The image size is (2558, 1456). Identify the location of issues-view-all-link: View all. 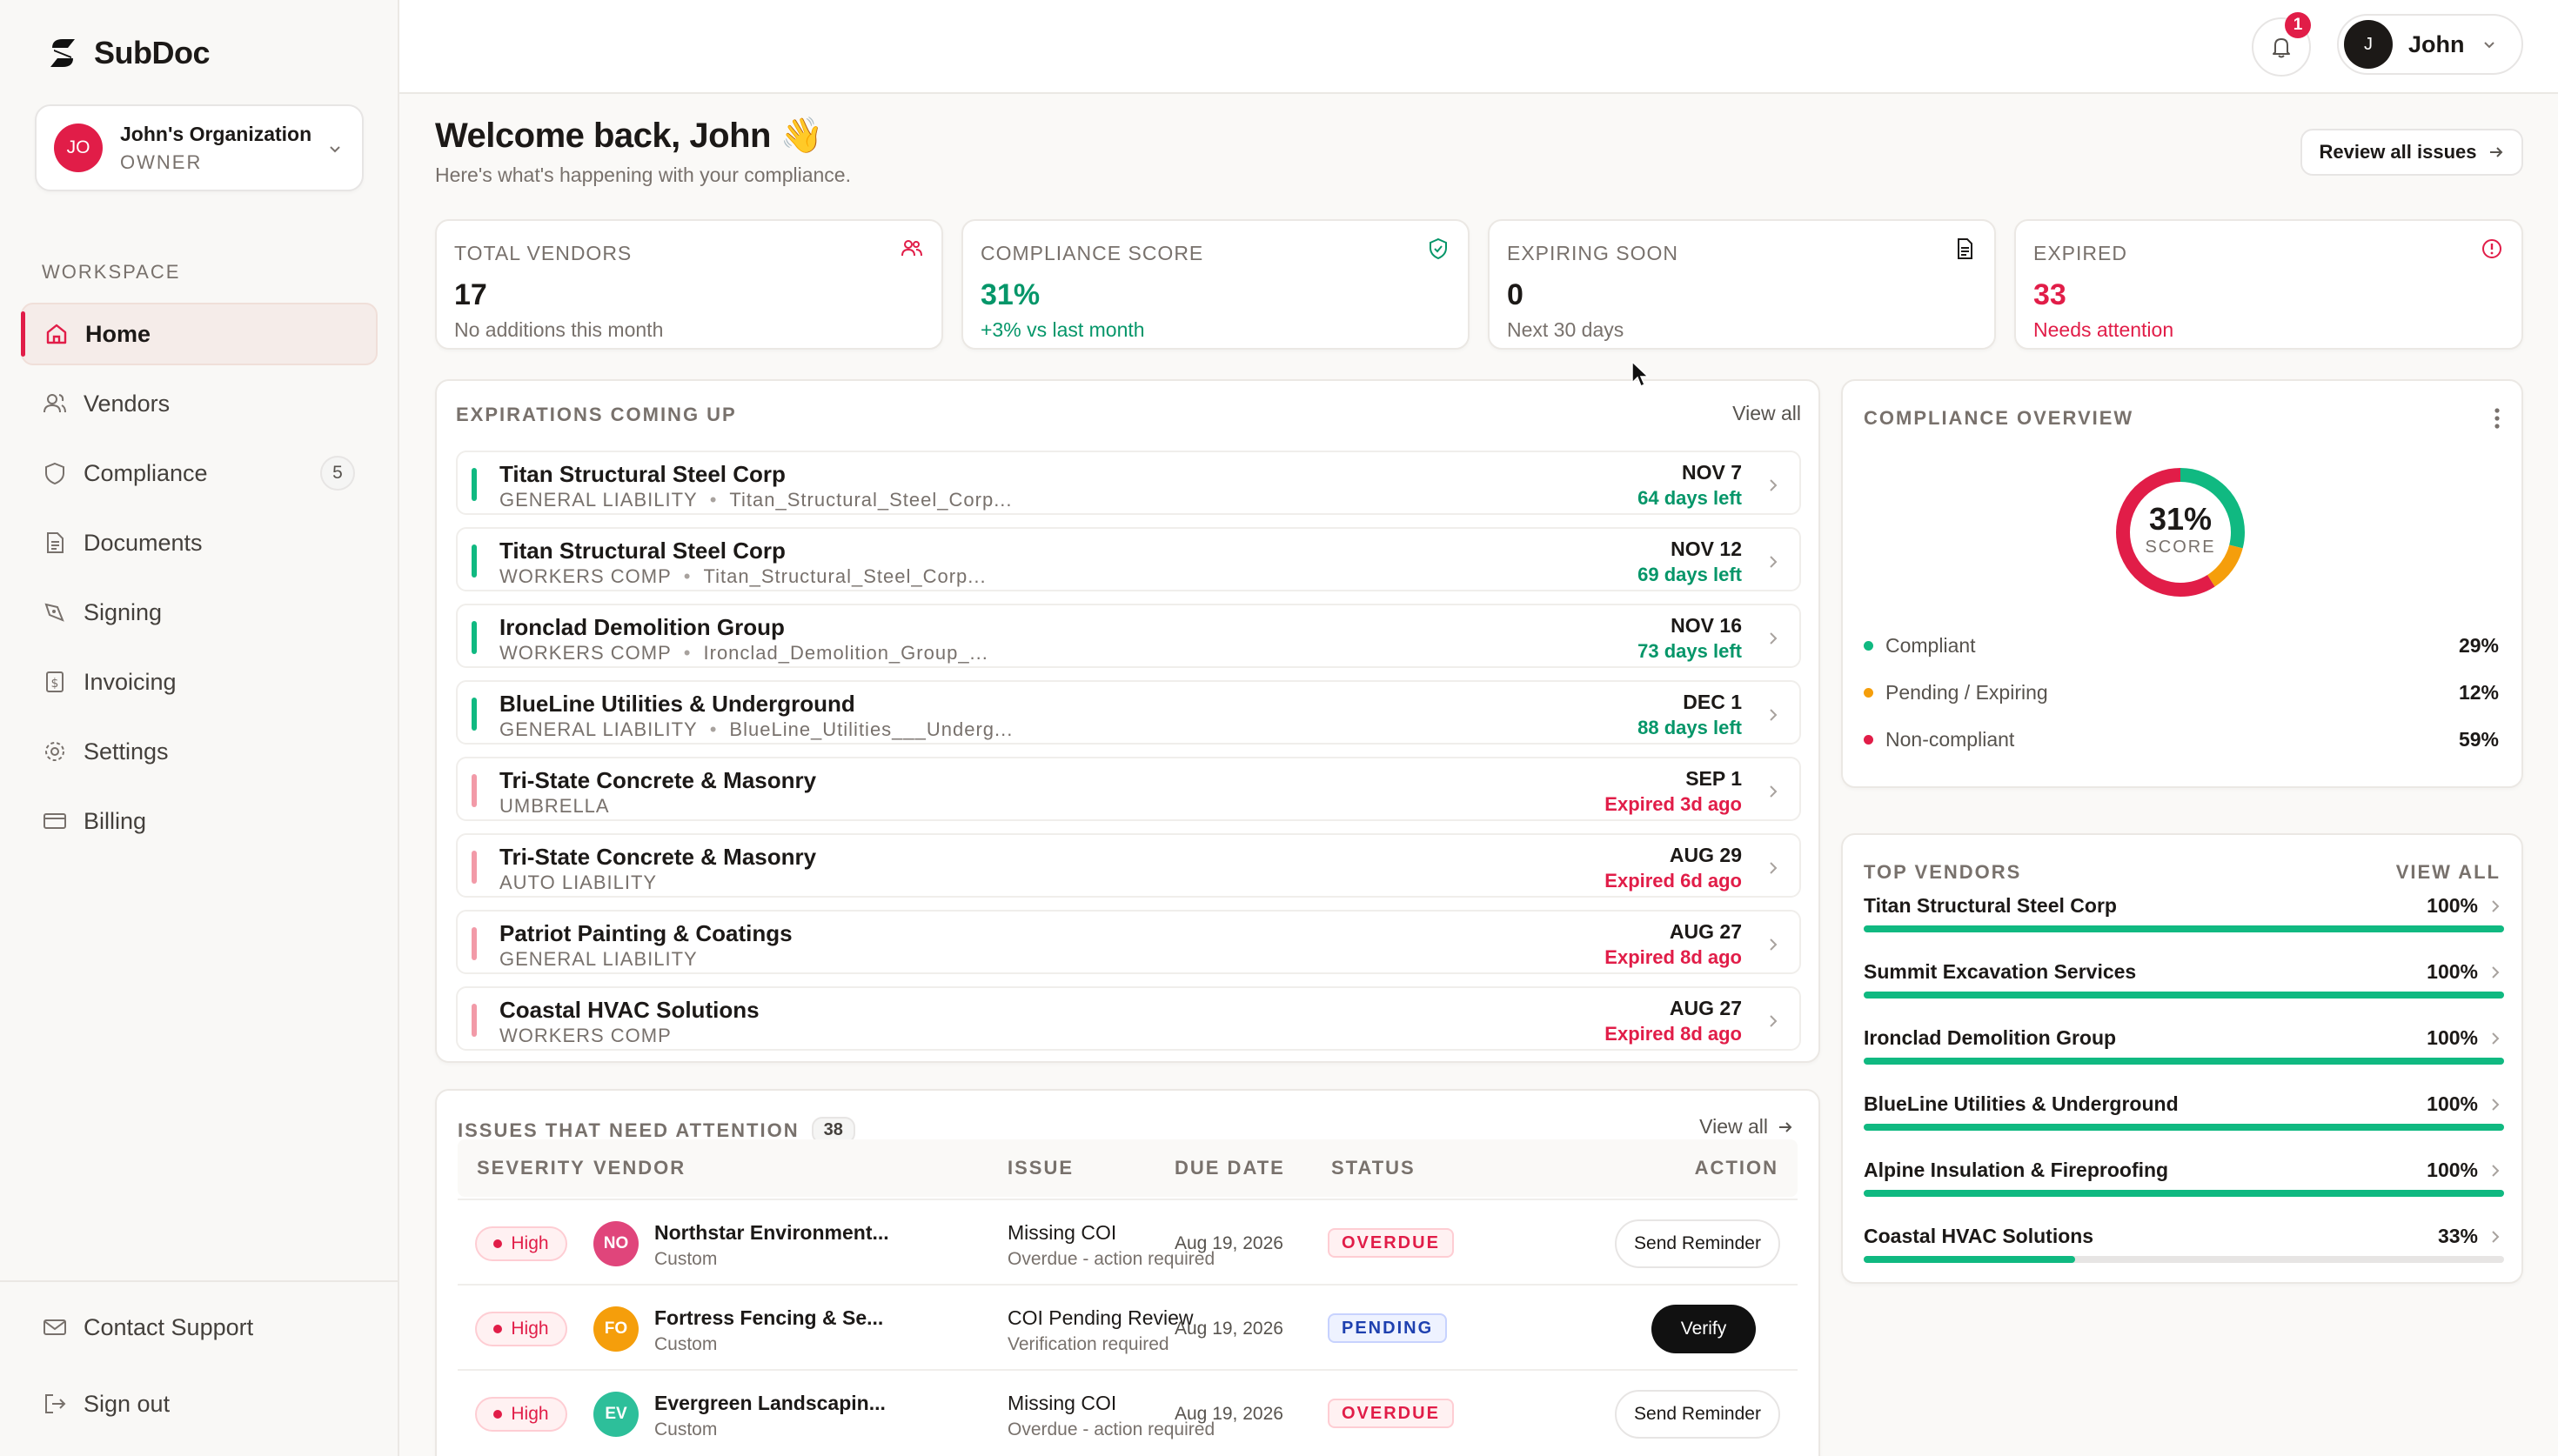
(1746, 1127).